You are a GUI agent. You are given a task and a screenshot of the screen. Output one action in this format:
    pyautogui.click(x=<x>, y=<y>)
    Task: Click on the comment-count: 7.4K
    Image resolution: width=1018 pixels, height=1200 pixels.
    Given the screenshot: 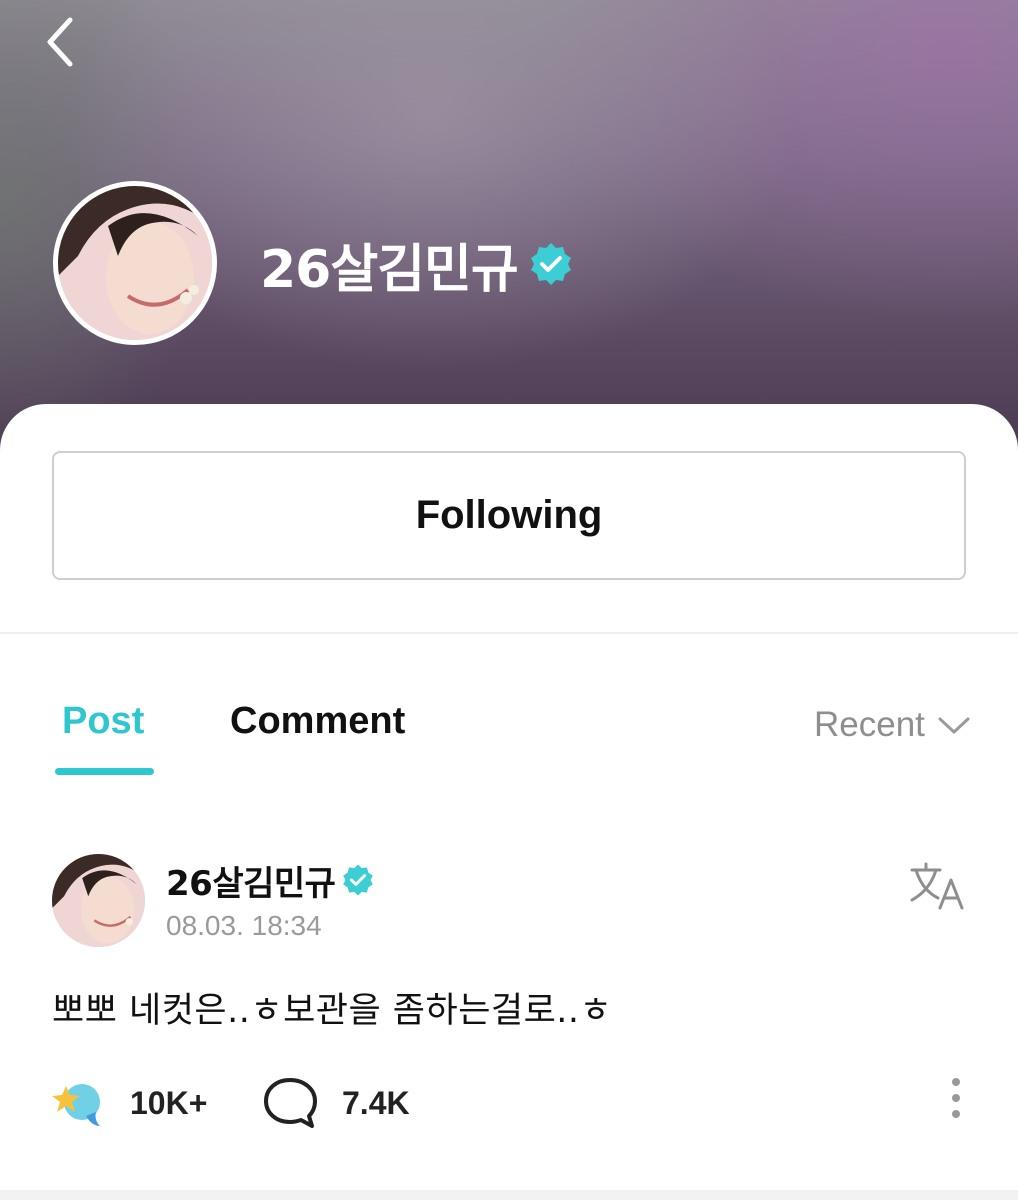 What is the action you would take?
    pyautogui.click(x=376, y=1102)
    